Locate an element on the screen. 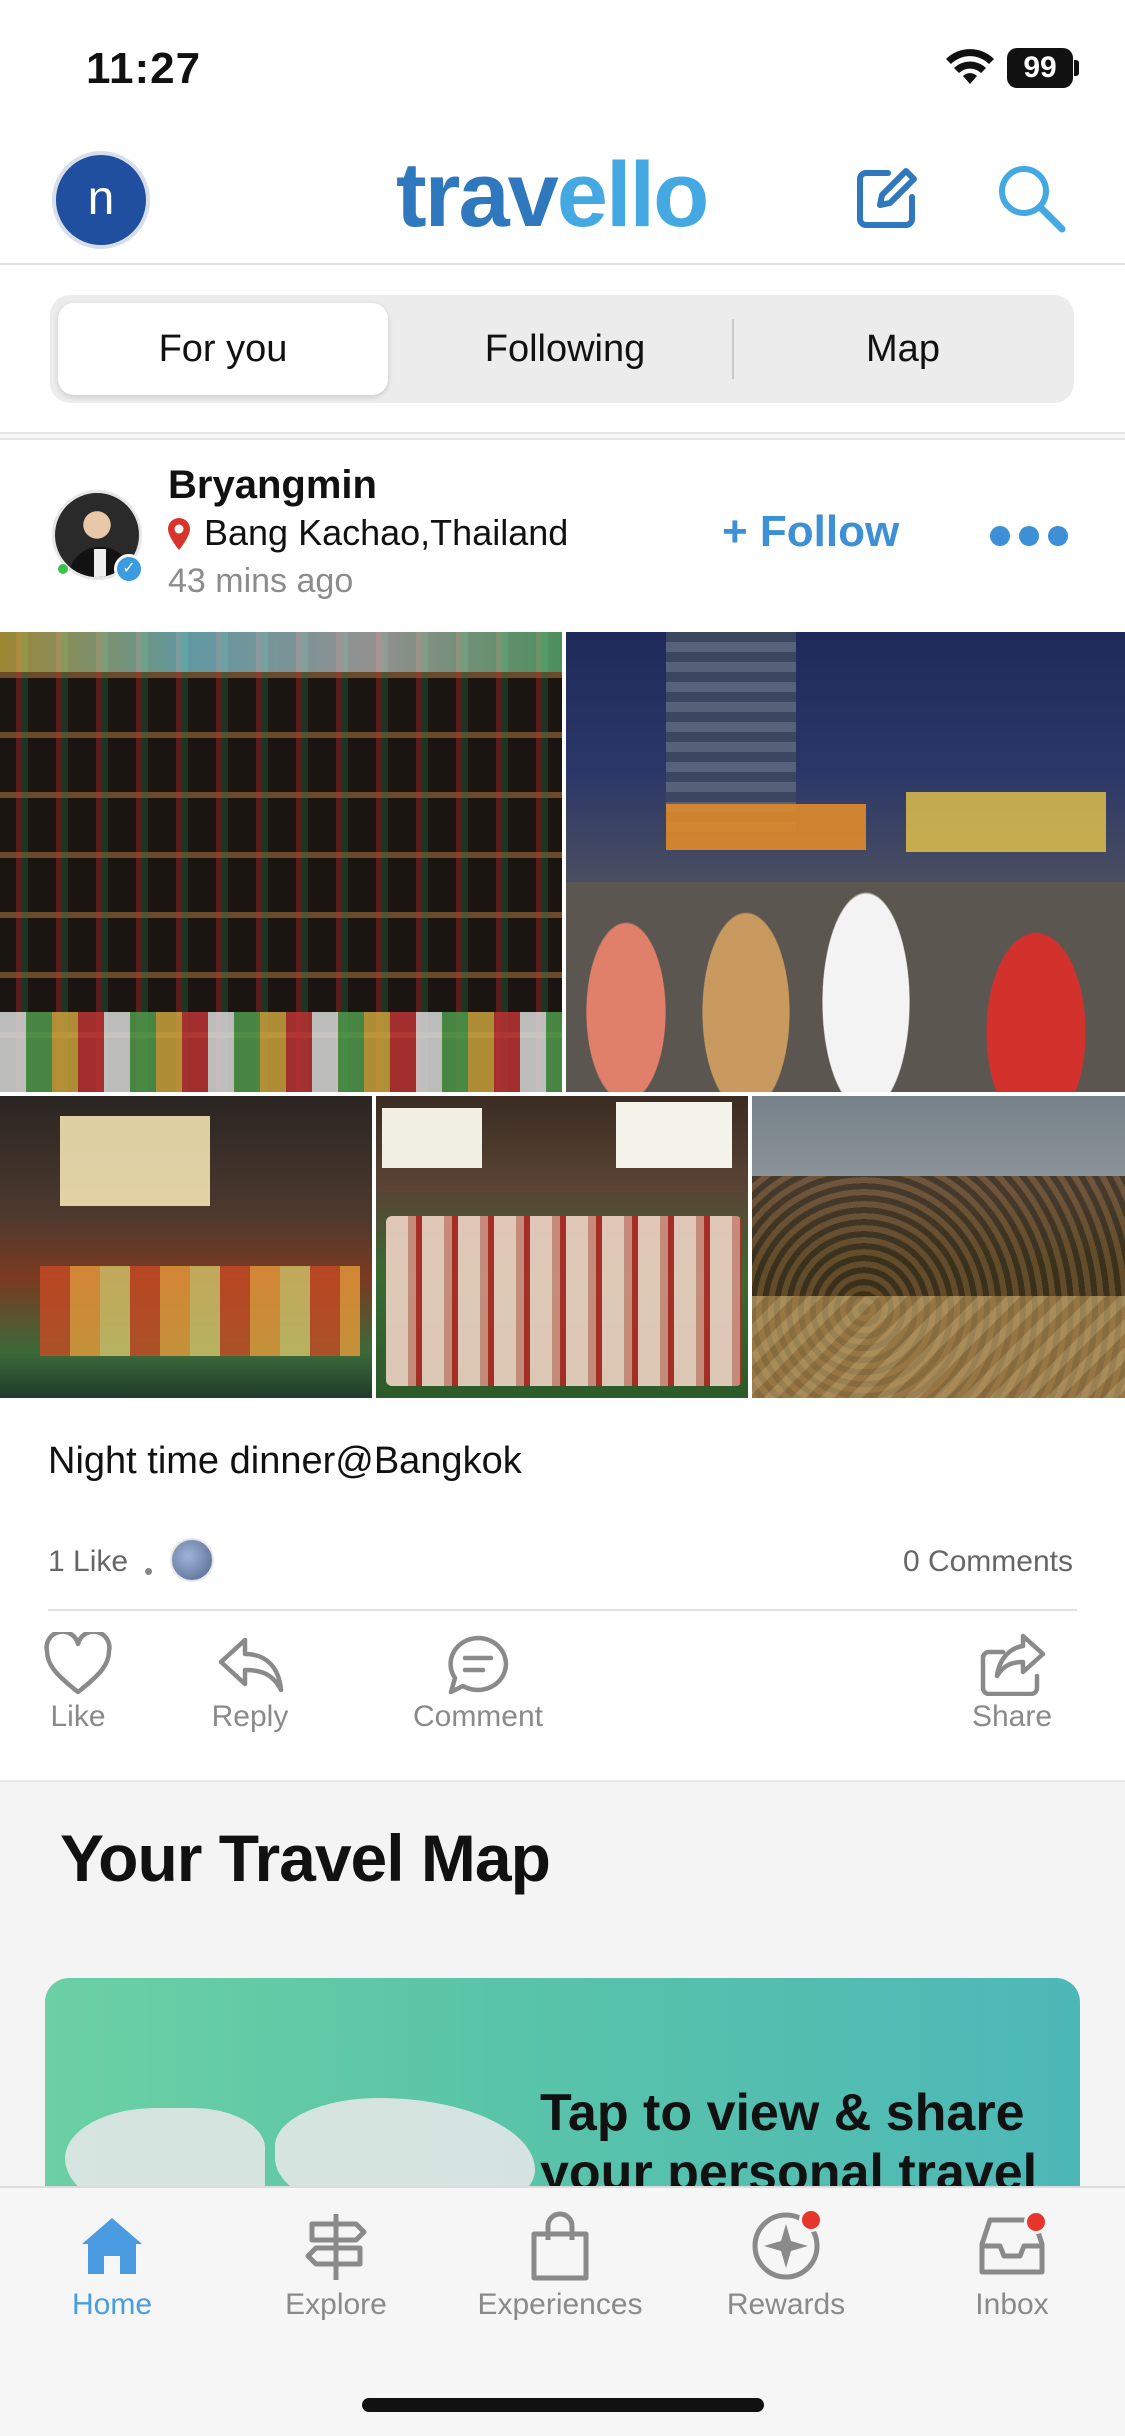 This screenshot has height=2436, width=1125. photo-building is located at coordinates (731, 732).